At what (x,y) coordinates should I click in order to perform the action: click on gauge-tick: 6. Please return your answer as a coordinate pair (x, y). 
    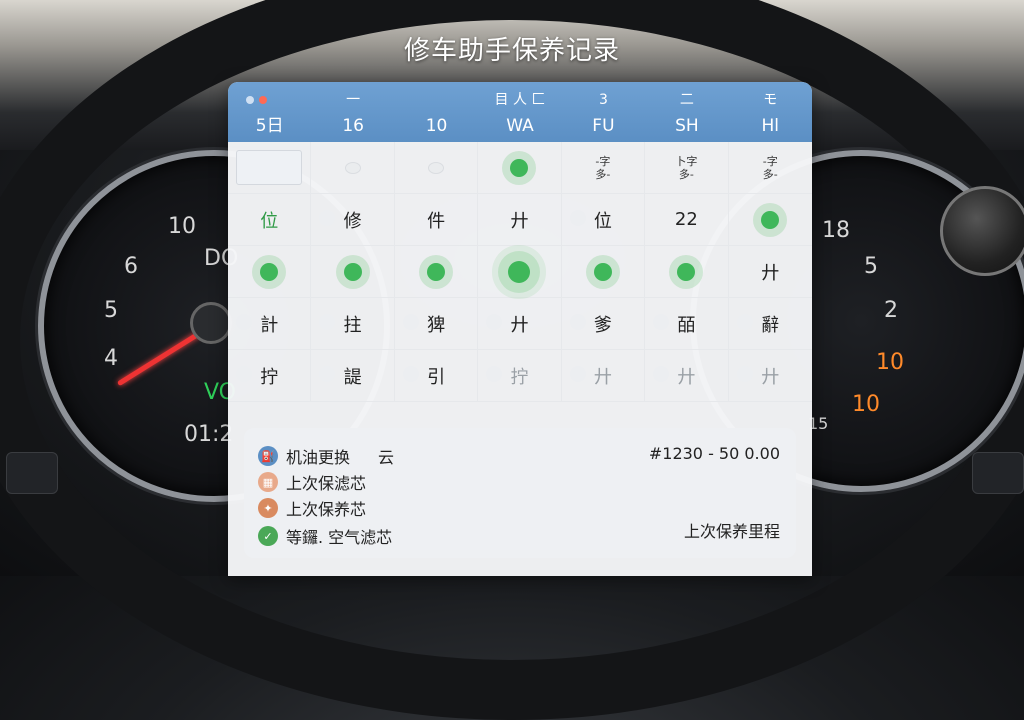
    Looking at the image, I should click on (131, 266).